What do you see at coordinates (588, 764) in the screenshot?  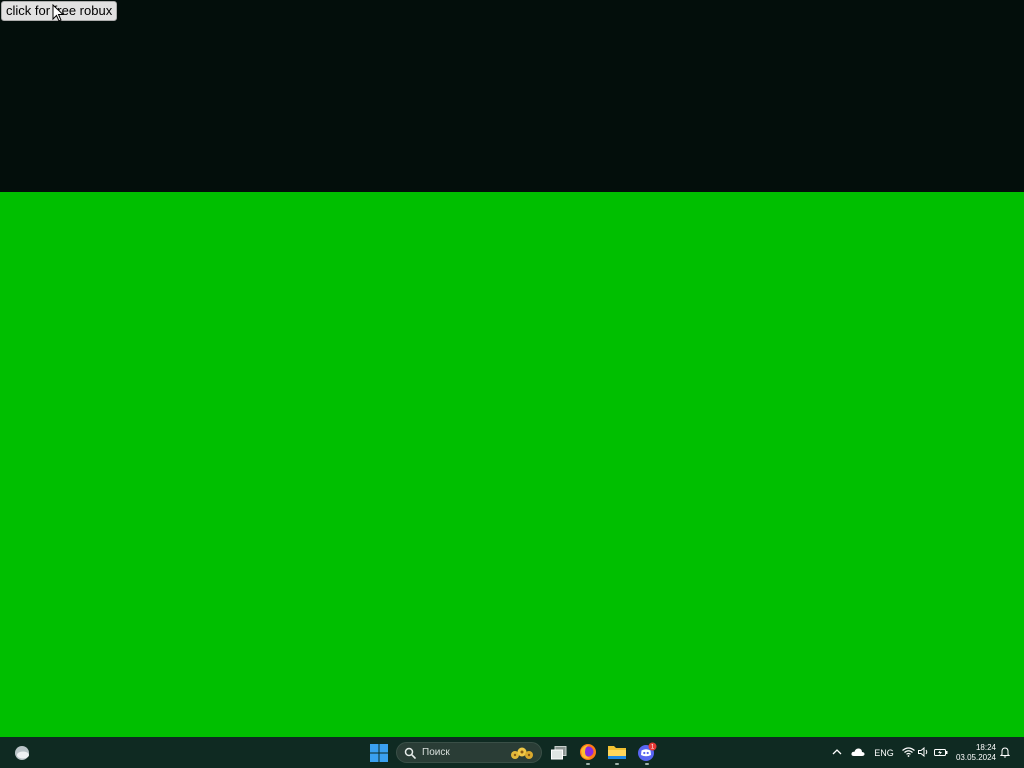 I see `firefox-running-indicator` at bounding box center [588, 764].